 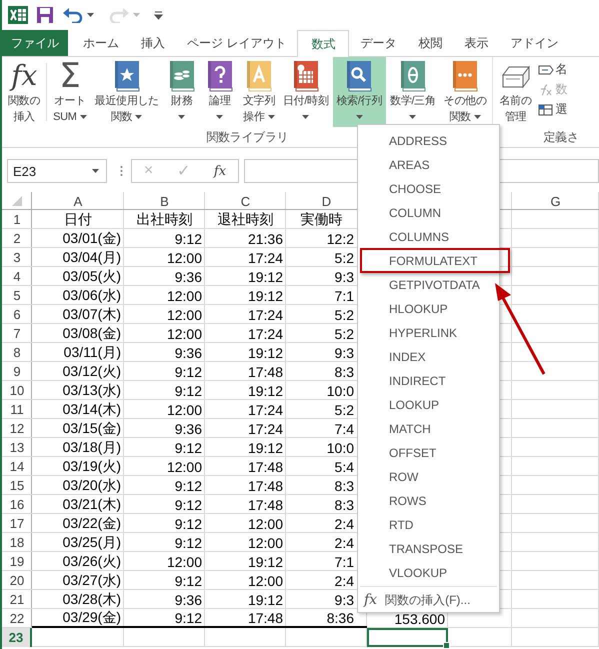 I want to click on ribbon-tab: 校閲, so click(x=430, y=43).